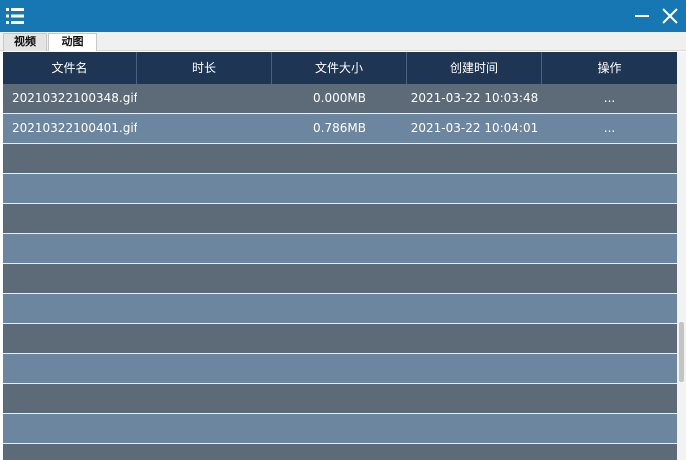  What do you see at coordinates (70, 68) in the screenshot?
I see `column-header-filename: 文件名` at bounding box center [70, 68].